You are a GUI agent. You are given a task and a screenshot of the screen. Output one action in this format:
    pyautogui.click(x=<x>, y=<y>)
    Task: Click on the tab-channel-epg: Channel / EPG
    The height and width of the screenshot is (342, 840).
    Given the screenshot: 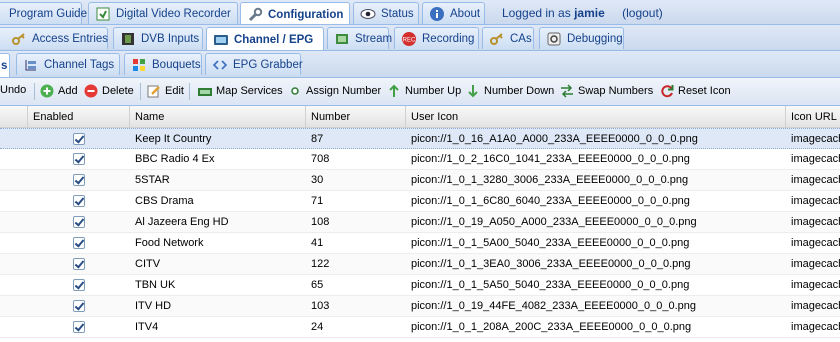 What is the action you would take?
    pyautogui.click(x=265, y=38)
    